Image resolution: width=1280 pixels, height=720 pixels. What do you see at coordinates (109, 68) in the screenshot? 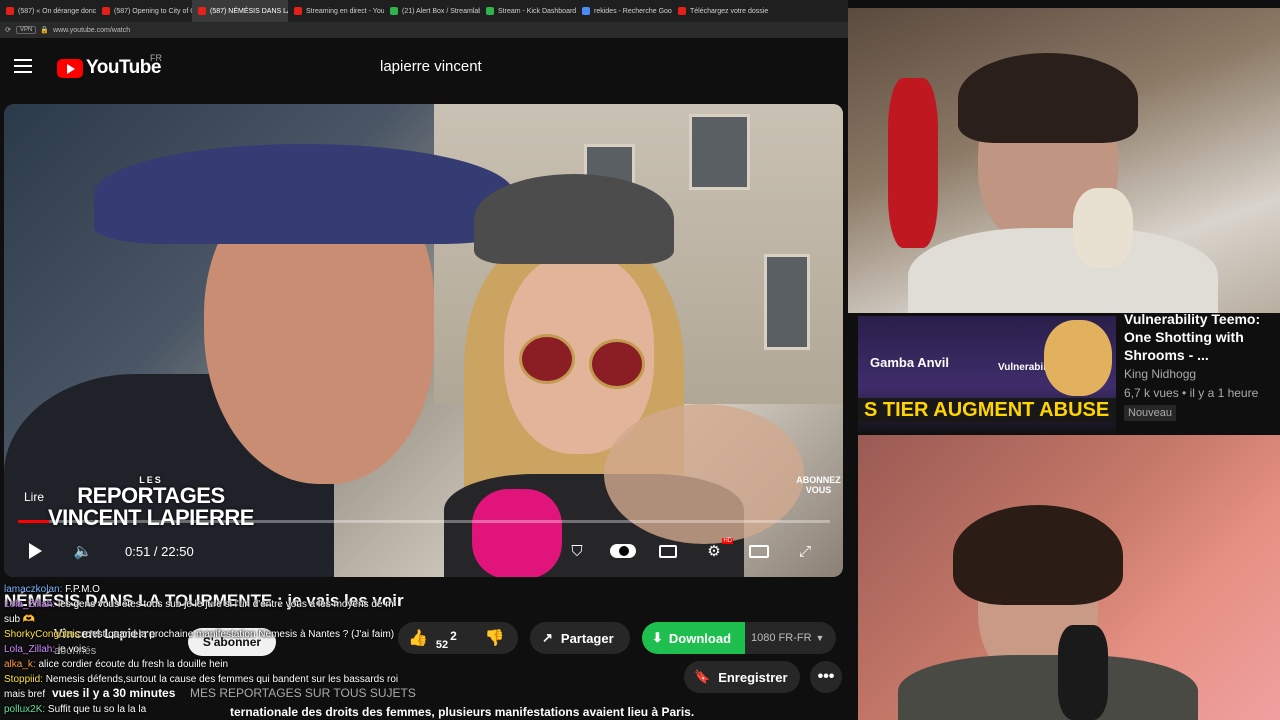
I see `youtube-logo: YouTube` at bounding box center [109, 68].